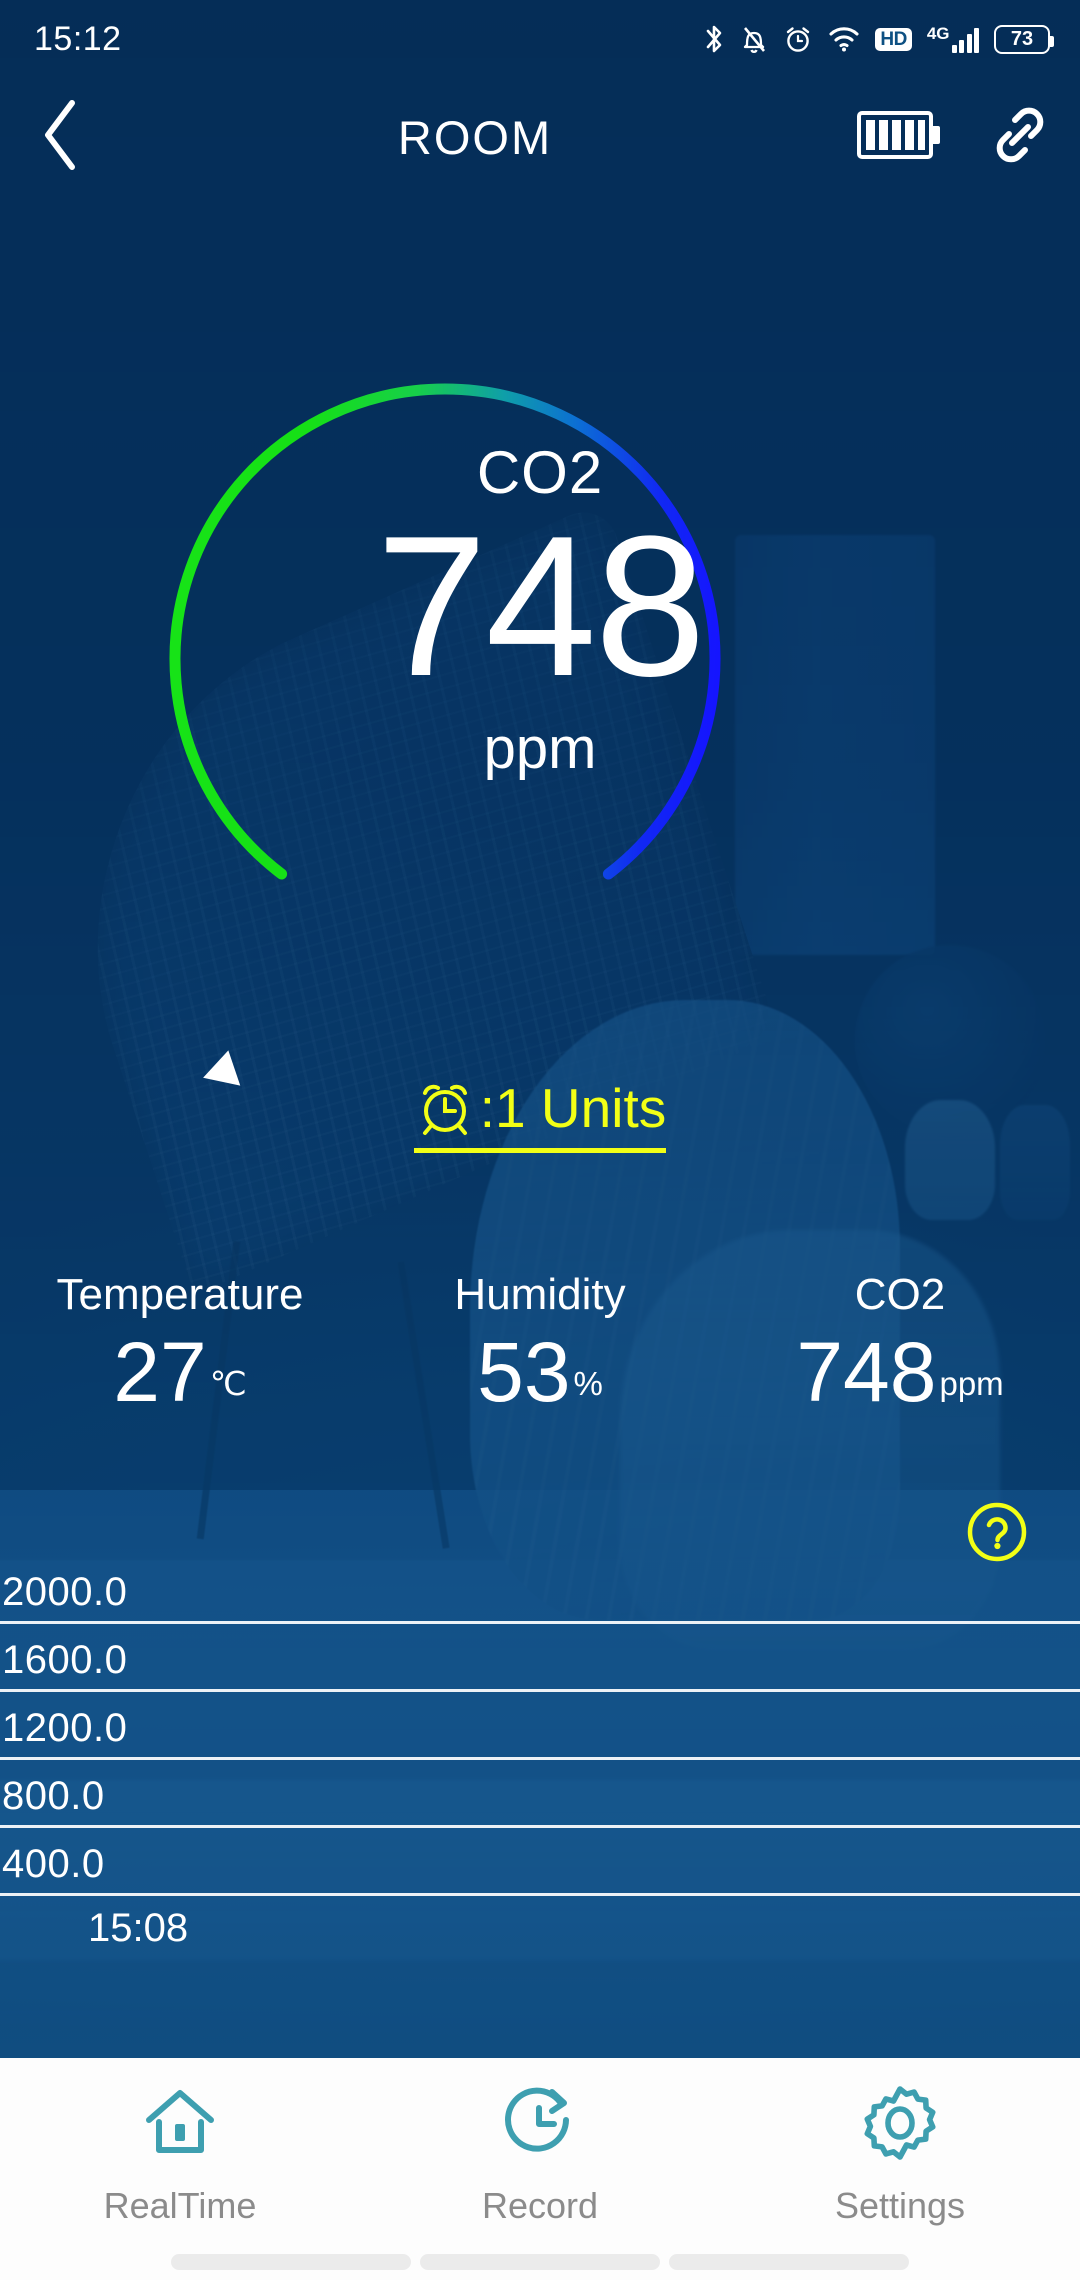 The height and width of the screenshot is (2280, 1080). I want to click on link-icon, so click(1020, 137).